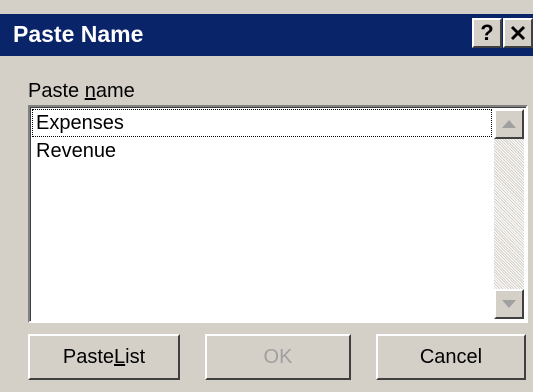  I want to click on list-item-revenue: Revenue, so click(262, 151).